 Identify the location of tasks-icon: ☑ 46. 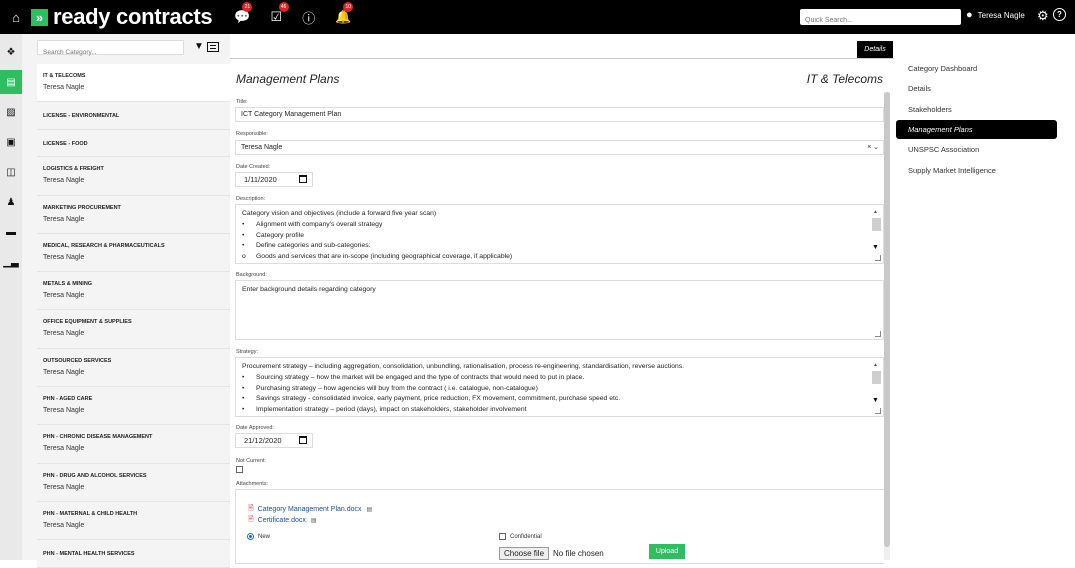
(280, 13).